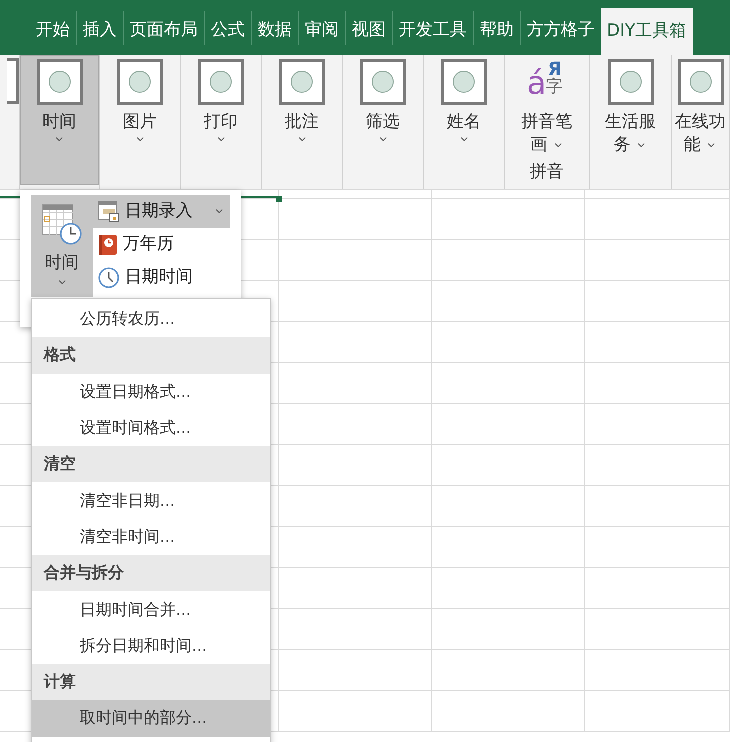 The height and width of the screenshot is (742, 730). Describe the element at coordinates (302, 120) in the screenshot. I see `ribbon-button: 批注` at that location.